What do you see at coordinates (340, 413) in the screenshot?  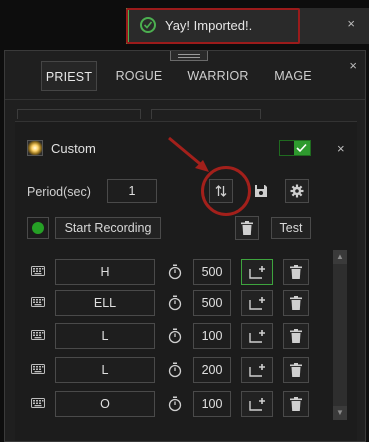 I see `scroll-down-icon: ▼` at bounding box center [340, 413].